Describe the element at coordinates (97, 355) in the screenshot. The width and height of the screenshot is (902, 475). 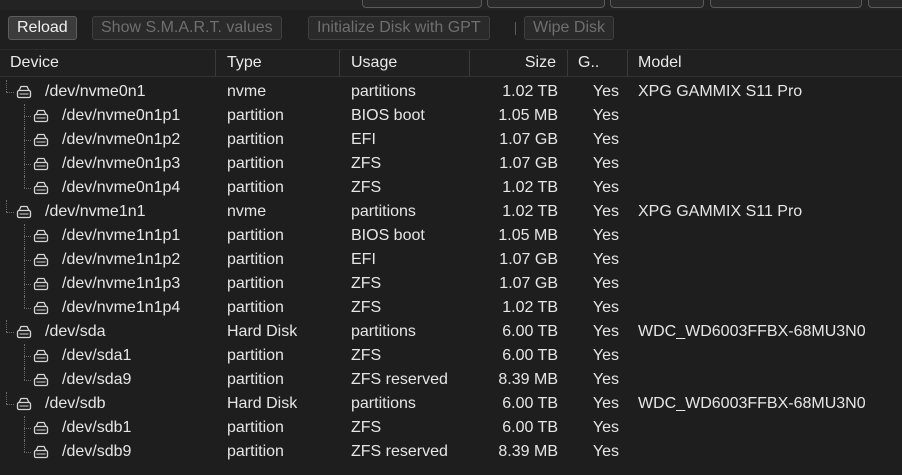
I see `device-cell: /dev/sda1` at that location.